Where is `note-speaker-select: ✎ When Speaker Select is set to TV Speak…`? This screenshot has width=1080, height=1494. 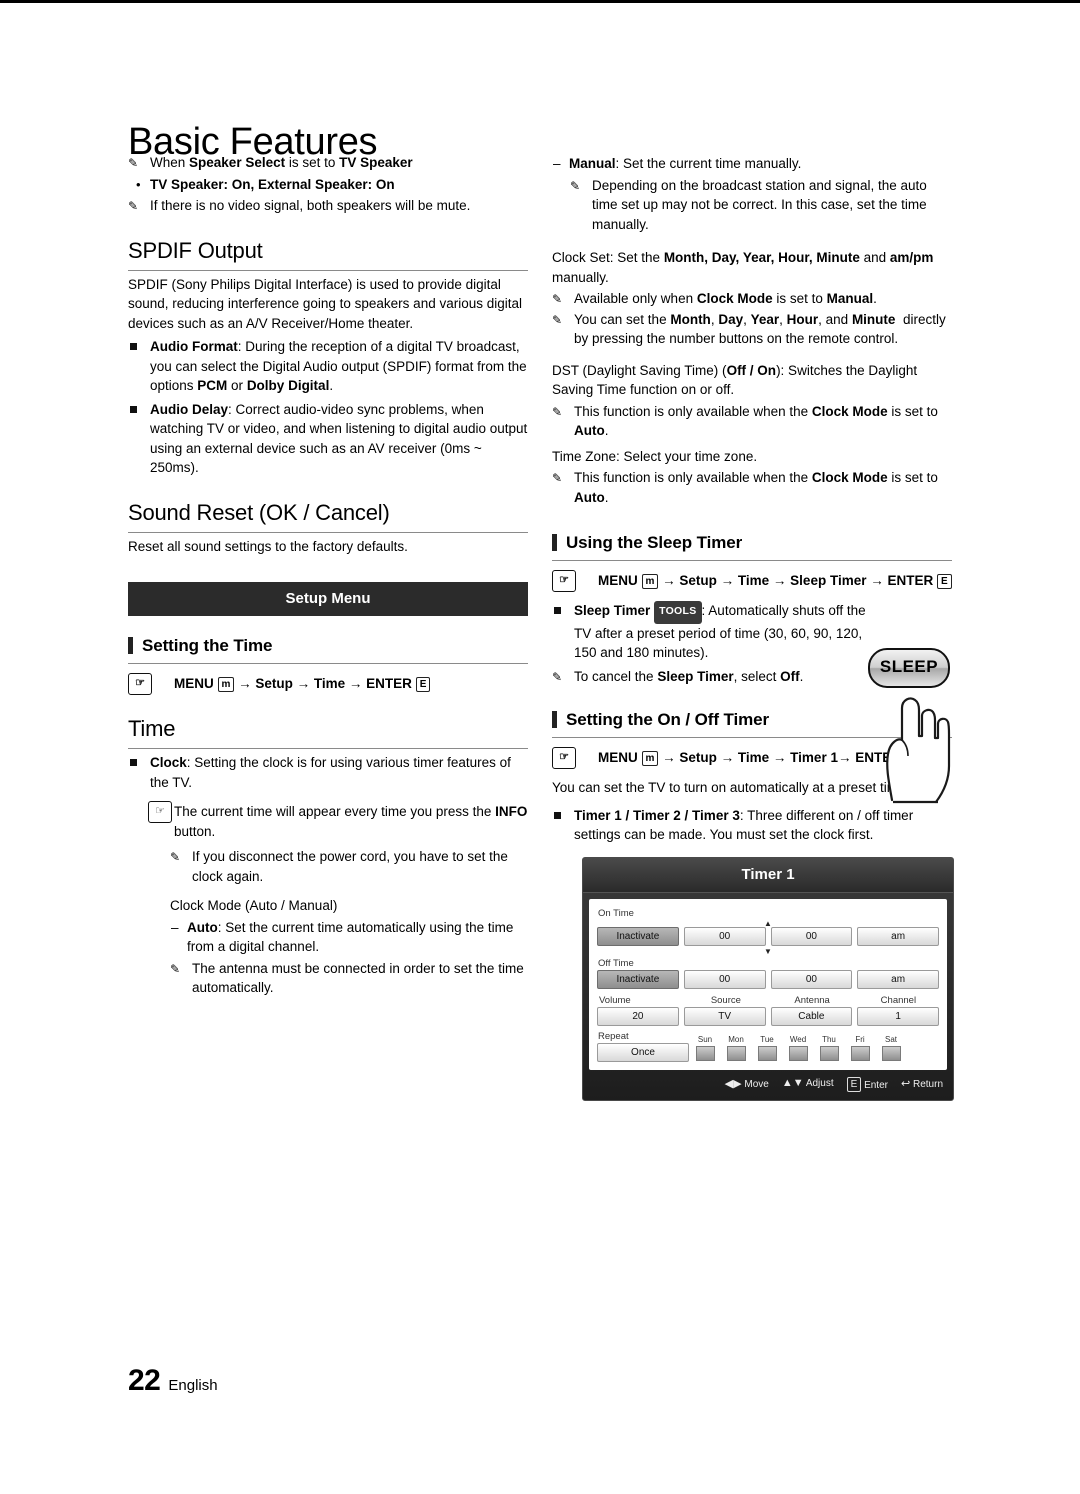 note-speaker-select: ✎ When Speaker Select is set to TV Speak… is located at coordinates (328, 163).